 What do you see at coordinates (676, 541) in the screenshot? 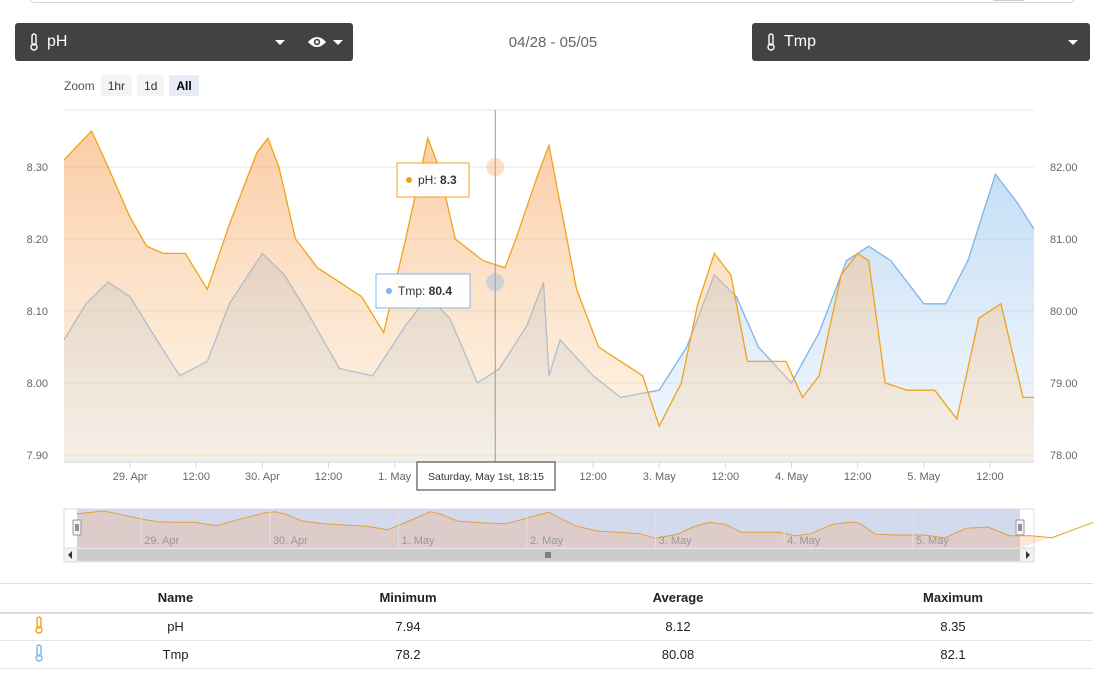
I see `navigator-label: 3. May` at bounding box center [676, 541].